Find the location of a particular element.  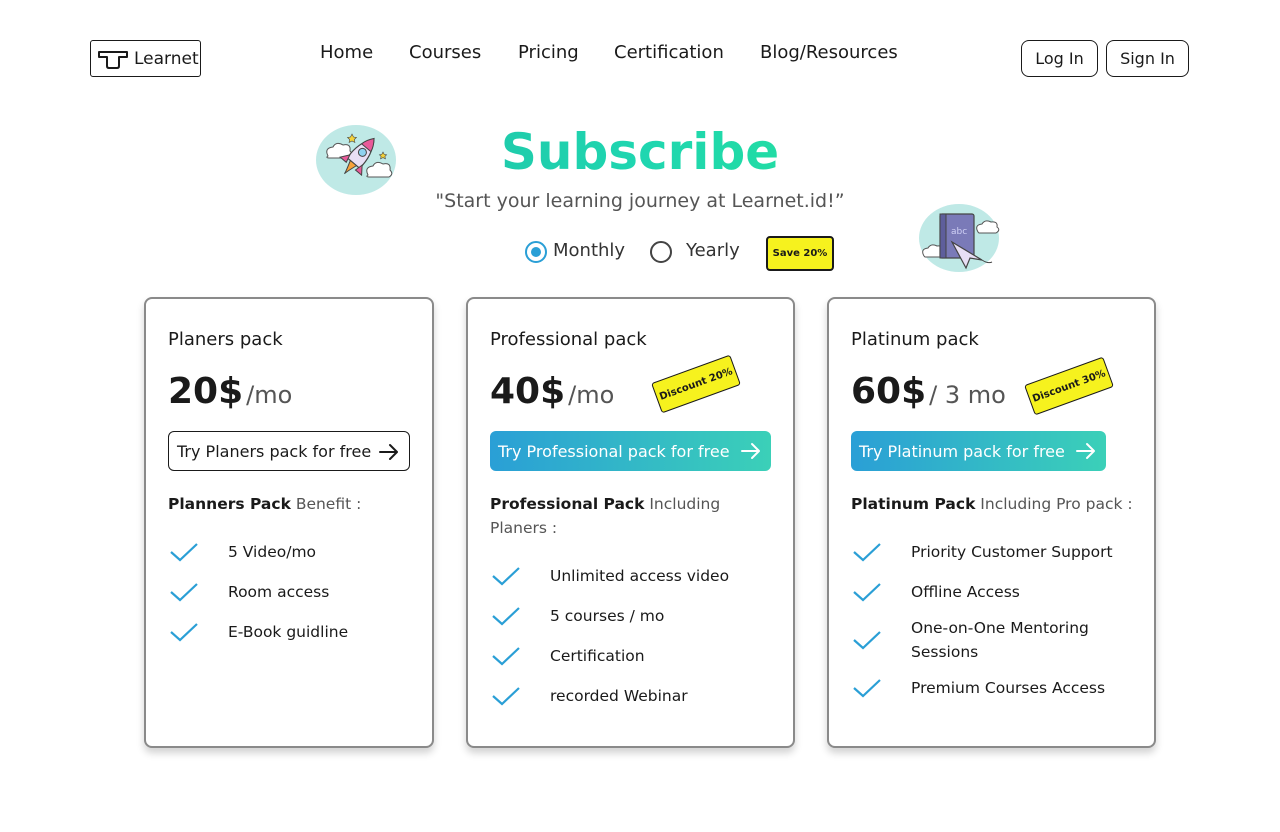

feature-item: E-Book guidline is located at coordinates (258, 632).